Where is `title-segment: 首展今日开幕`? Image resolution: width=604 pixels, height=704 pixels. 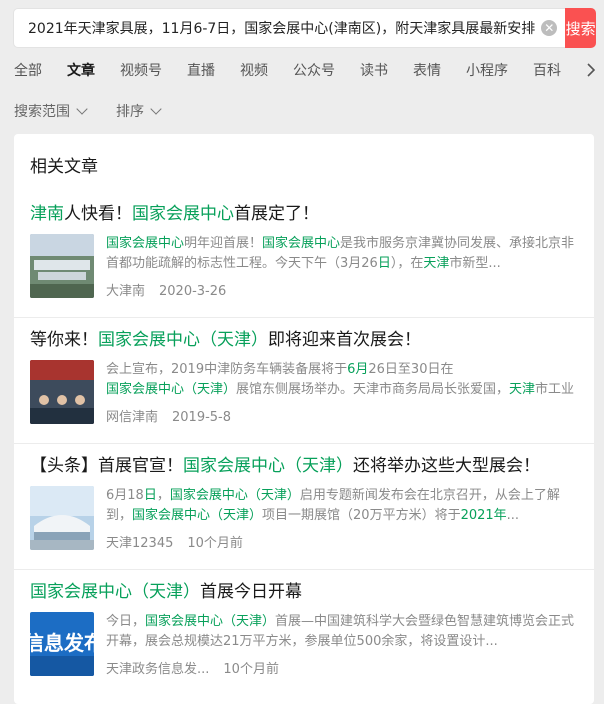
title-segment: 首展今日开幕 is located at coordinates (251, 592).